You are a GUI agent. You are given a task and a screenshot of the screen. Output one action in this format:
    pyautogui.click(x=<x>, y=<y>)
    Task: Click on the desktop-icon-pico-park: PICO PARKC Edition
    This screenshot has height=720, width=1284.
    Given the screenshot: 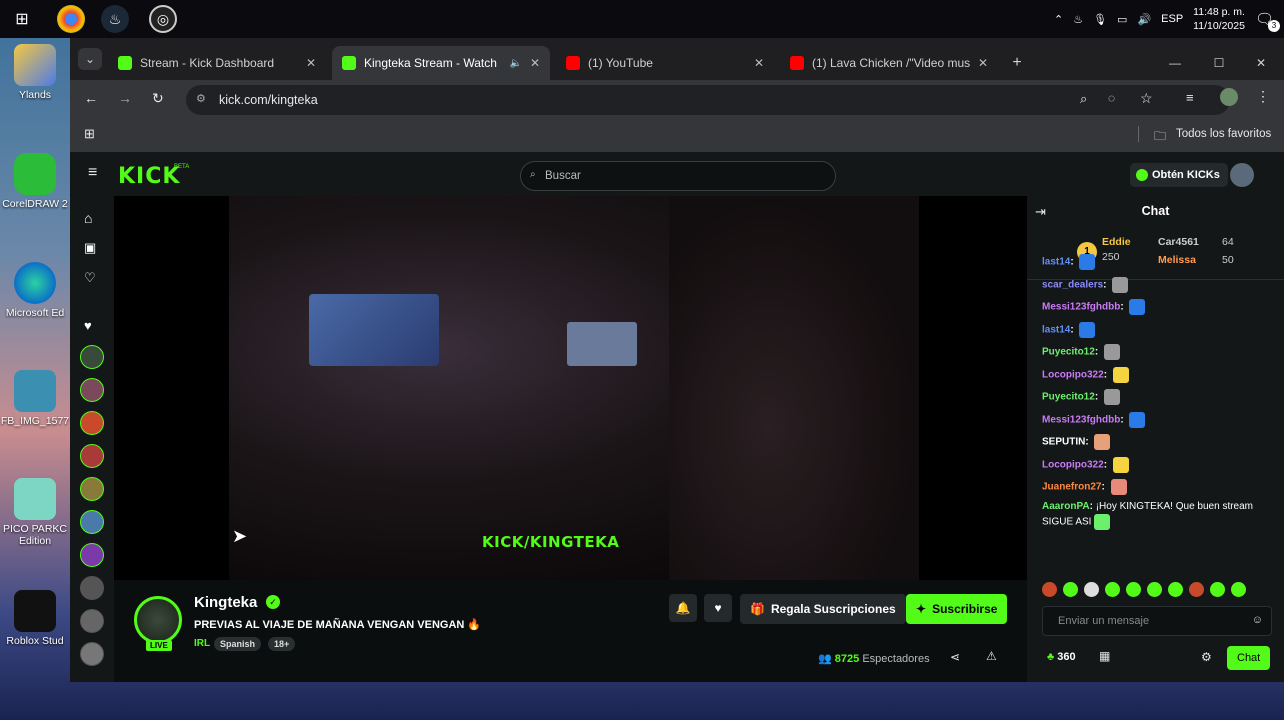 What is the action you would take?
    pyautogui.click(x=35, y=512)
    